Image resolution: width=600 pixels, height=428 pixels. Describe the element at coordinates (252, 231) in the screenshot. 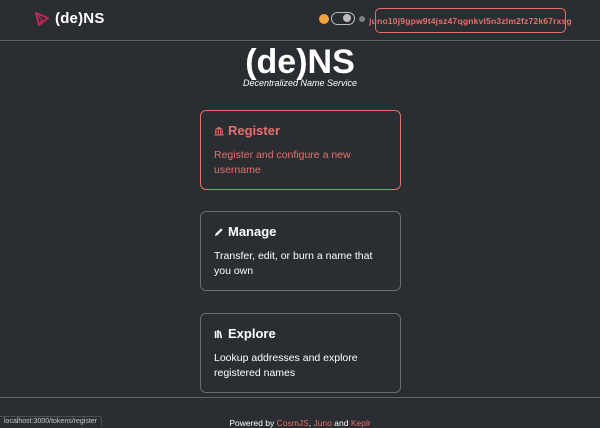

I see `manage-card-title: Manage` at that location.